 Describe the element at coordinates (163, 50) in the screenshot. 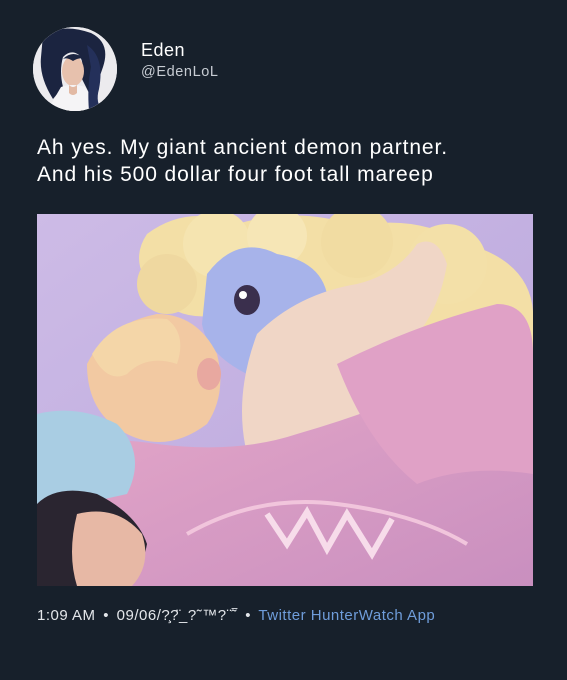

I see `author-name: Eden` at that location.